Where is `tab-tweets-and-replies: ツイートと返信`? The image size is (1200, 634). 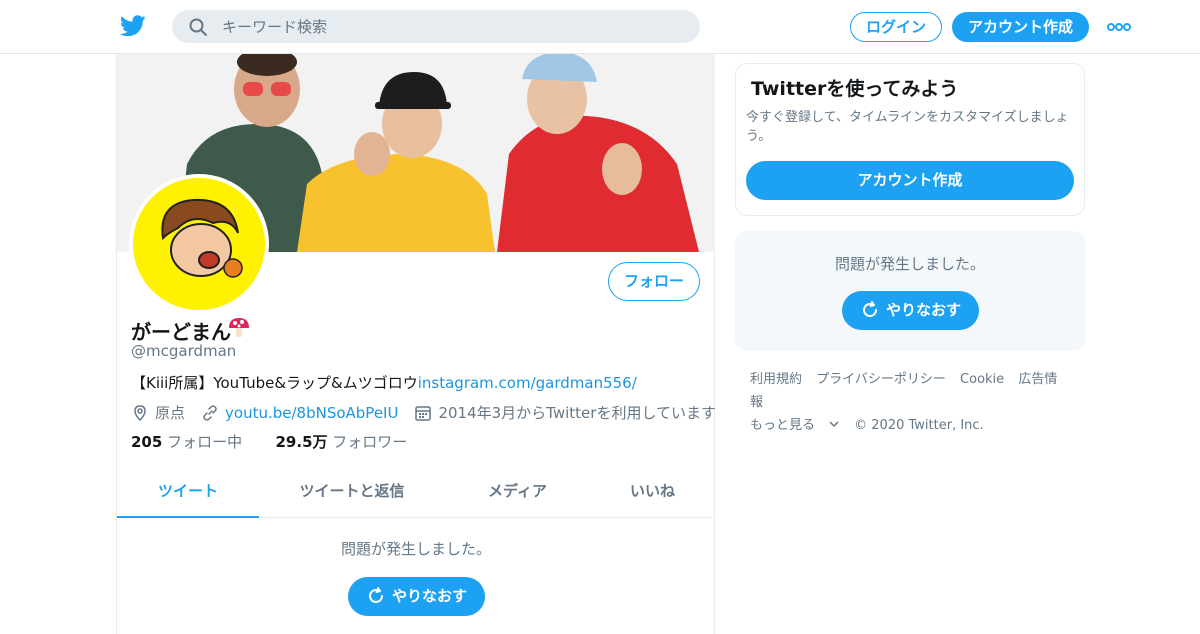
tab-tweets-and-replies: ツイートと返信 is located at coordinates (352, 492).